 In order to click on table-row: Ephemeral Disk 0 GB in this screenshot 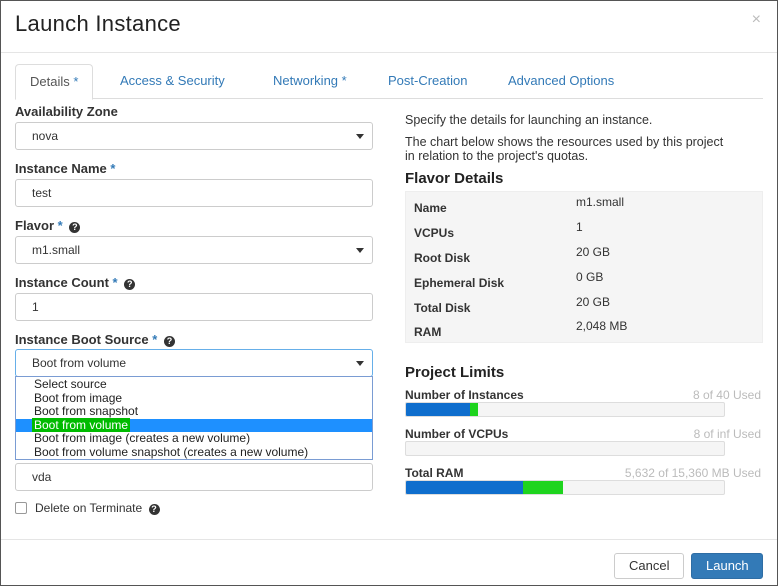, I will do `click(584, 282)`.